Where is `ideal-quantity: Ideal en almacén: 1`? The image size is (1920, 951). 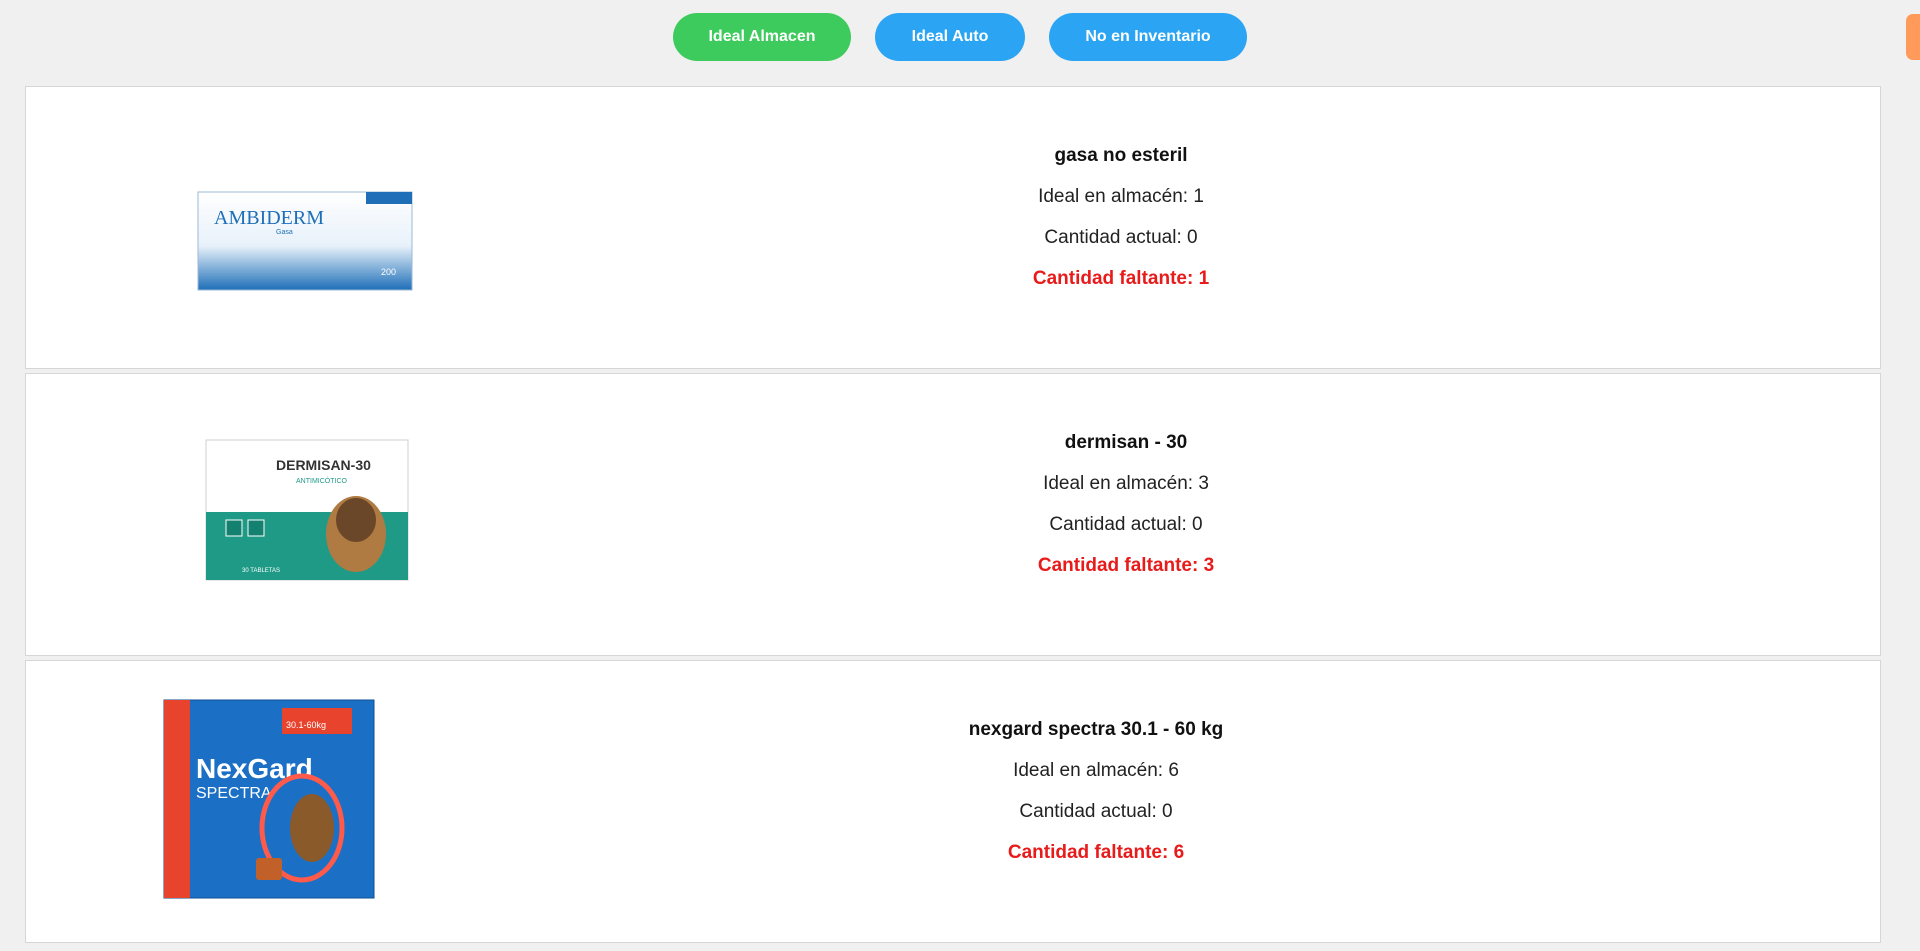
ideal-quantity: Ideal en almacén: 1 is located at coordinates (1121, 196).